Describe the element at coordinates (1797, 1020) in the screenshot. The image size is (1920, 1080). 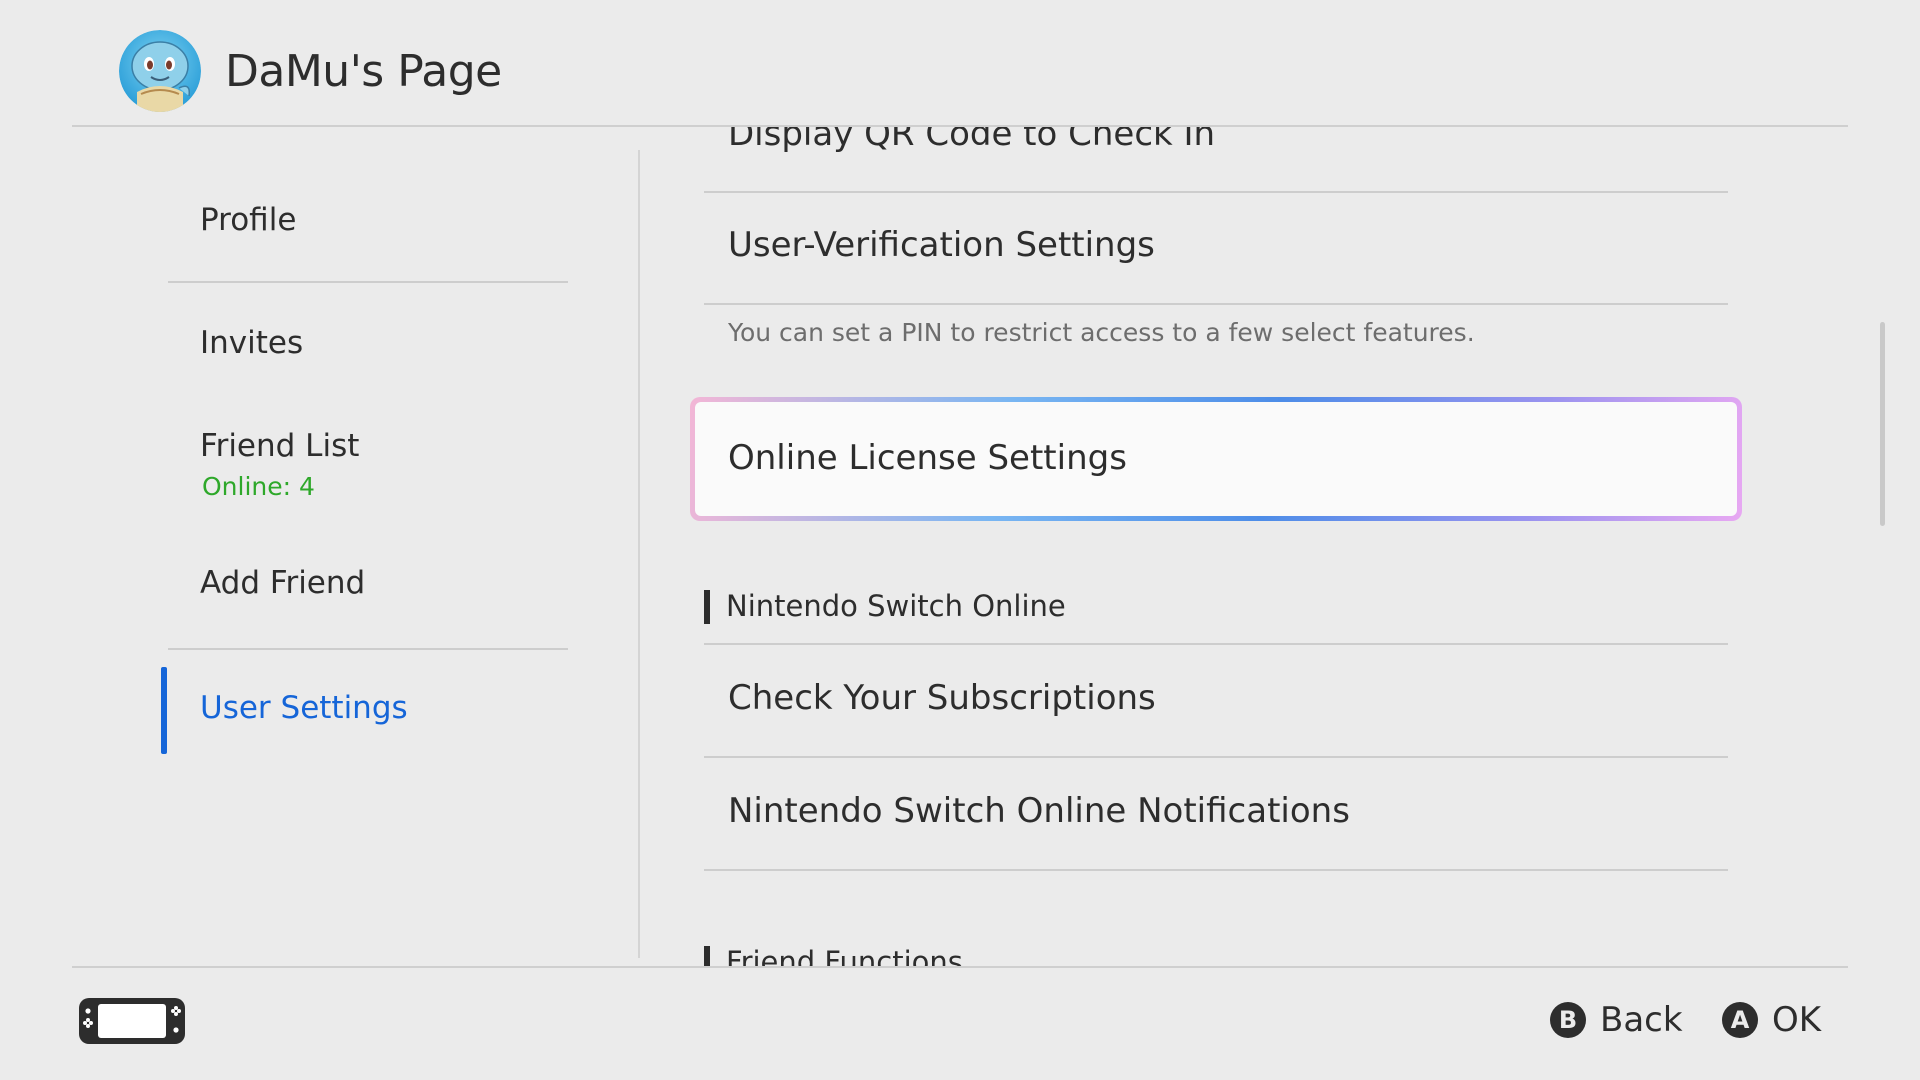
I see `ok-label: OK` at that location.